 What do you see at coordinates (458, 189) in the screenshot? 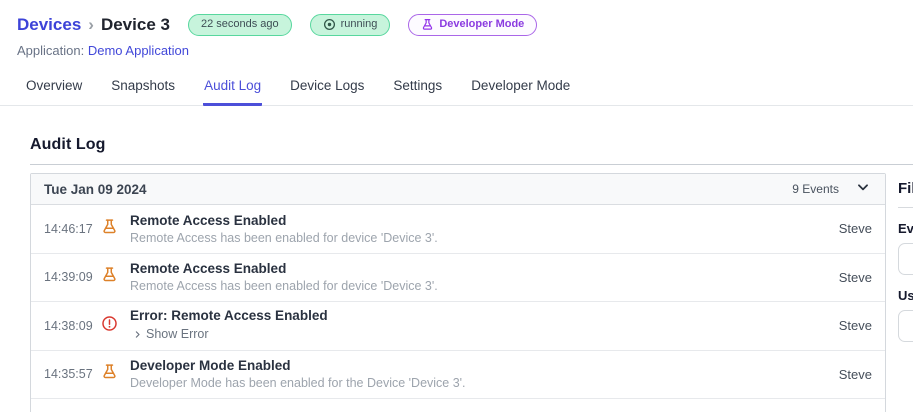
I see `date-group-header: Tue Jan 09 2024 9 Events` at bounding box center [458, 189].